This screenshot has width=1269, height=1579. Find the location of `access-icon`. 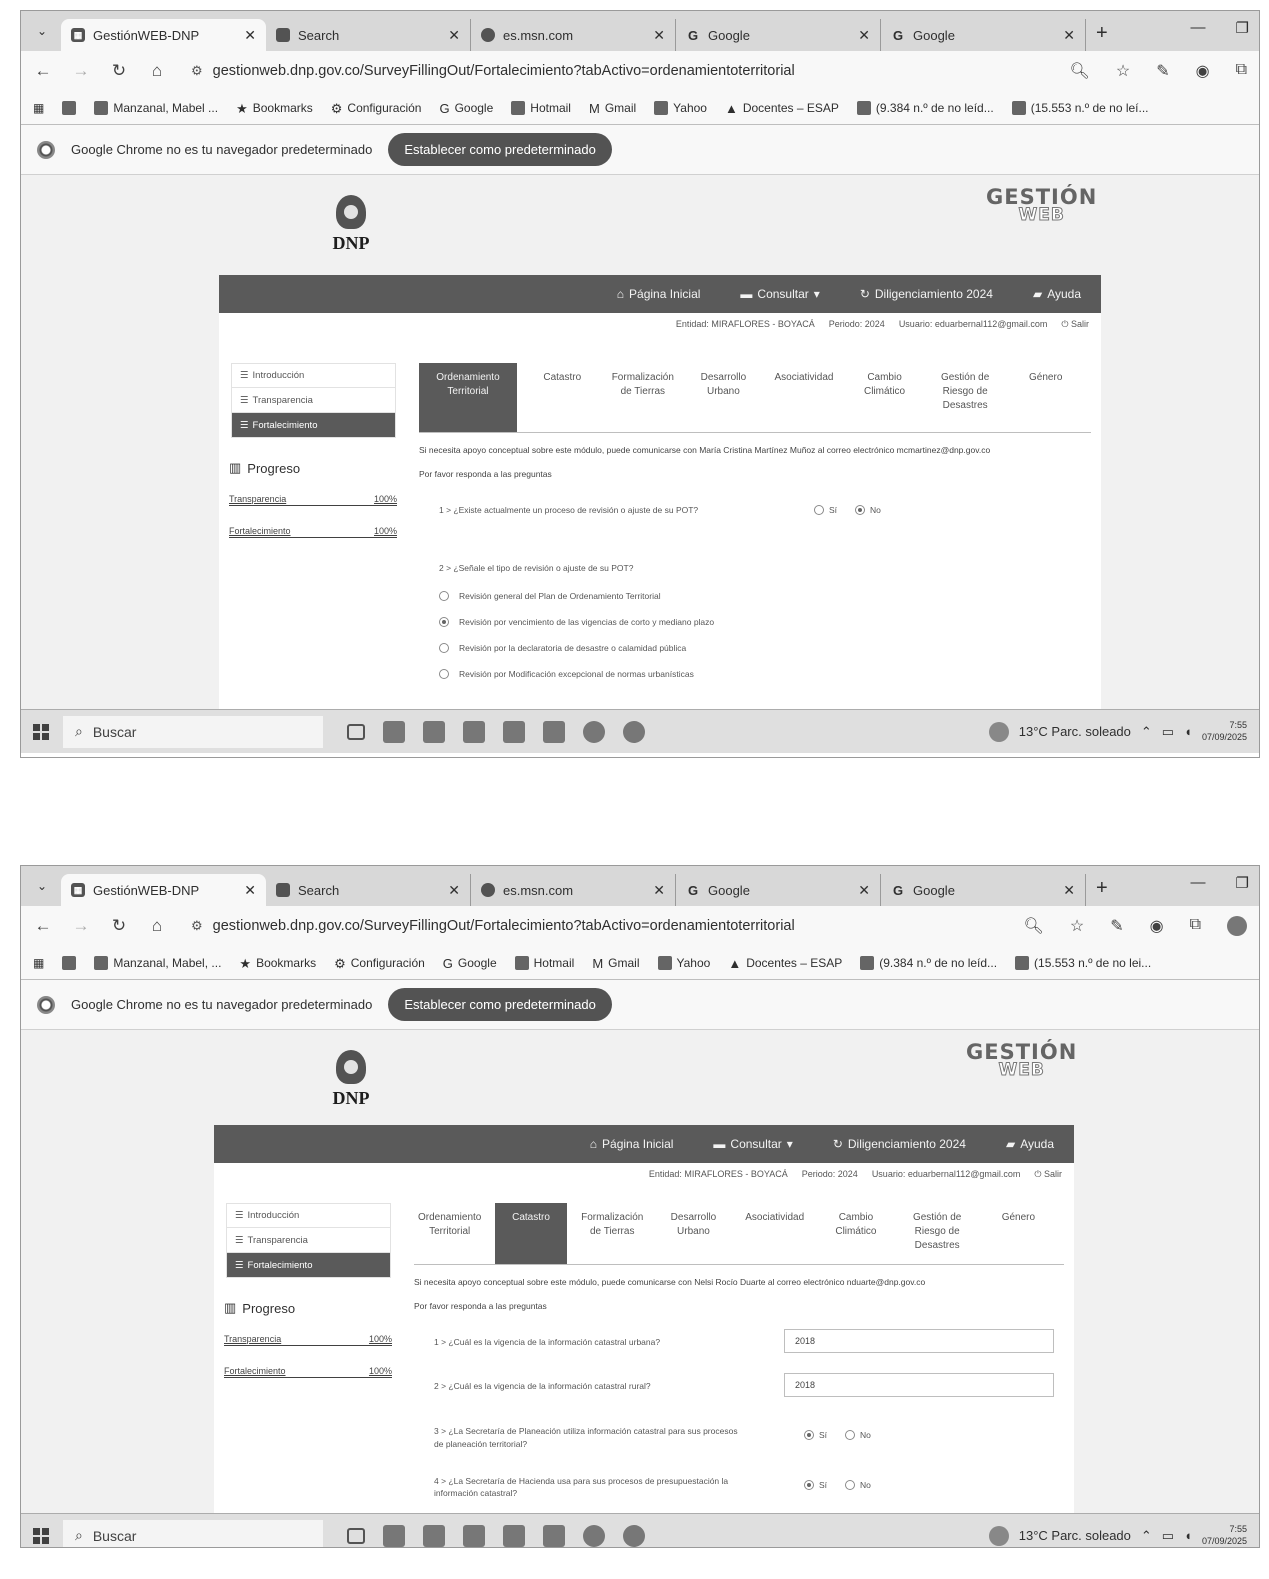

access-icon is located at coordinates (554, 731).